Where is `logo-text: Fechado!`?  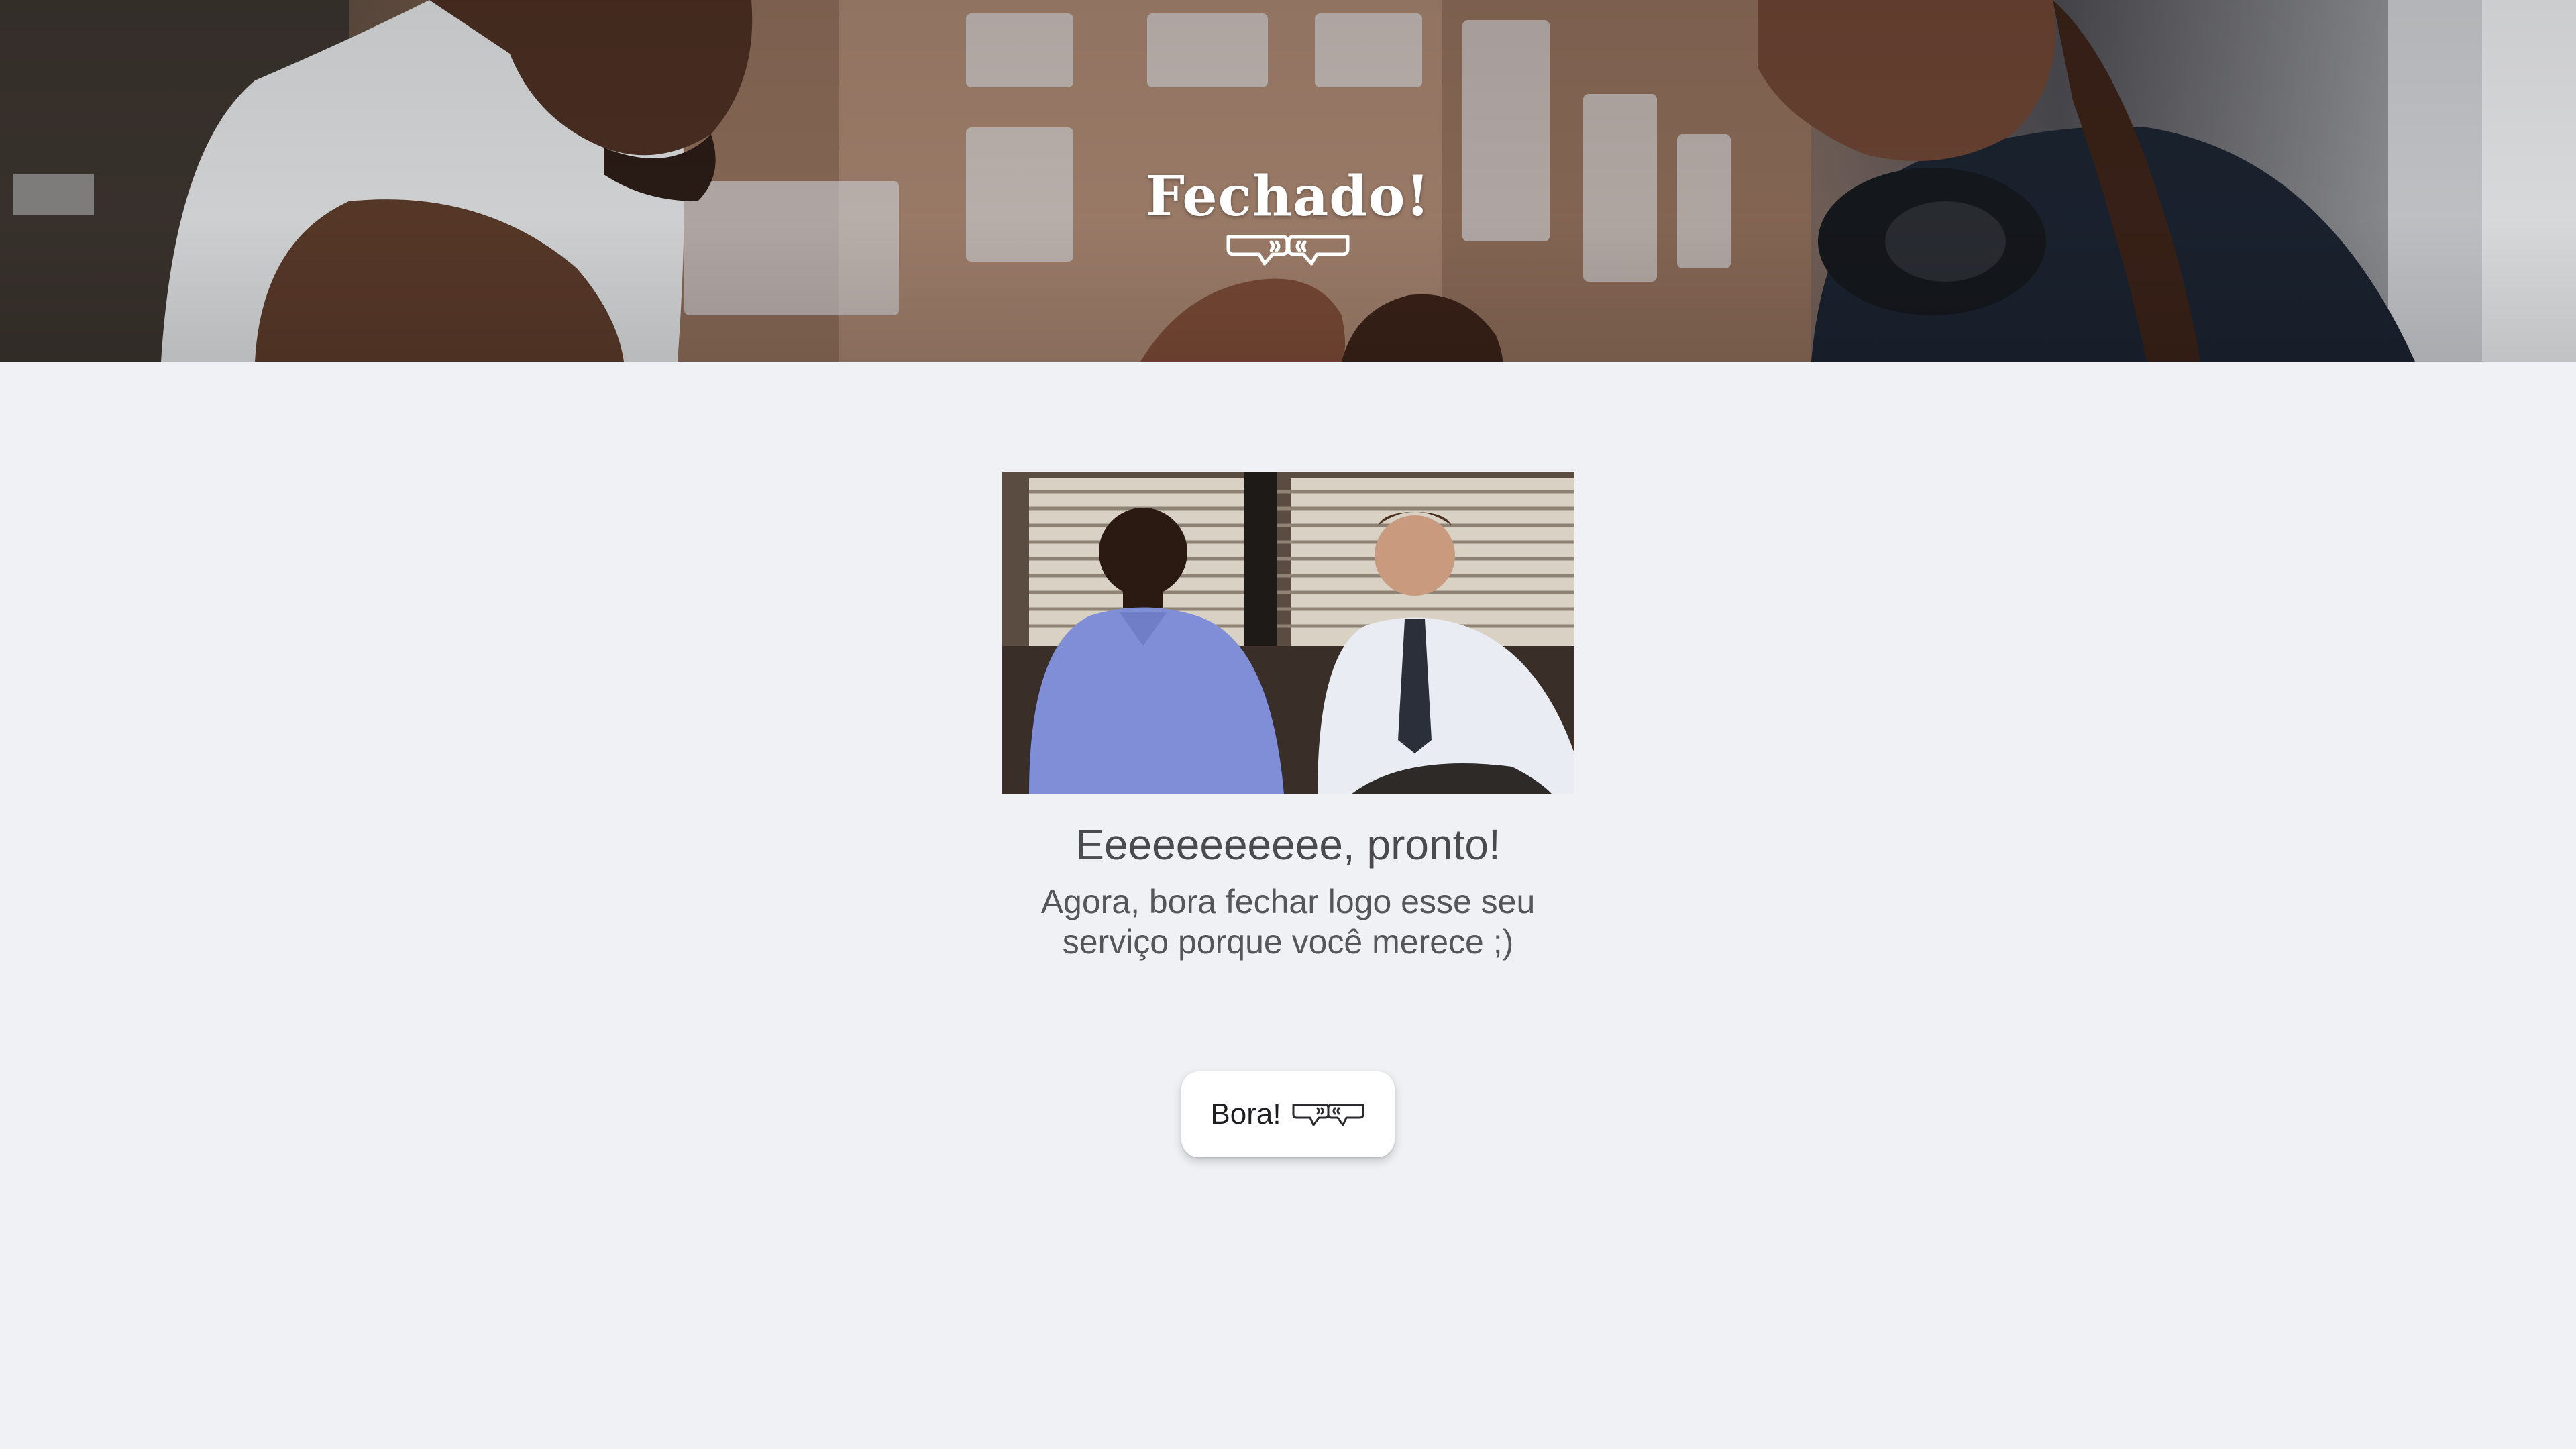
logo-text: Fechado! is located at coordinates (1288, 196).